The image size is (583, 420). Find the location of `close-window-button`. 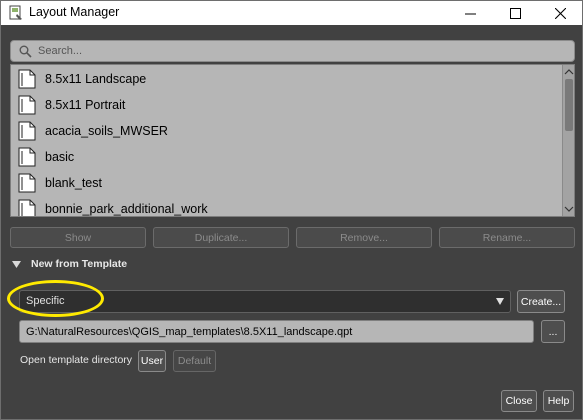

close-window-button is located at coordinates (560, 13).